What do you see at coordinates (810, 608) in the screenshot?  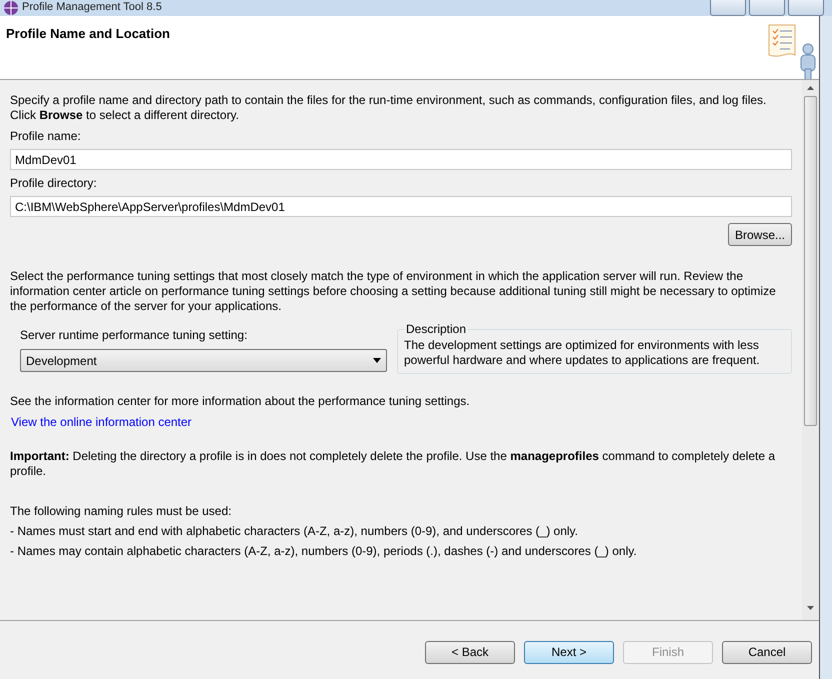 I see `scroll-down-icon` at bounding box center [810, 608].